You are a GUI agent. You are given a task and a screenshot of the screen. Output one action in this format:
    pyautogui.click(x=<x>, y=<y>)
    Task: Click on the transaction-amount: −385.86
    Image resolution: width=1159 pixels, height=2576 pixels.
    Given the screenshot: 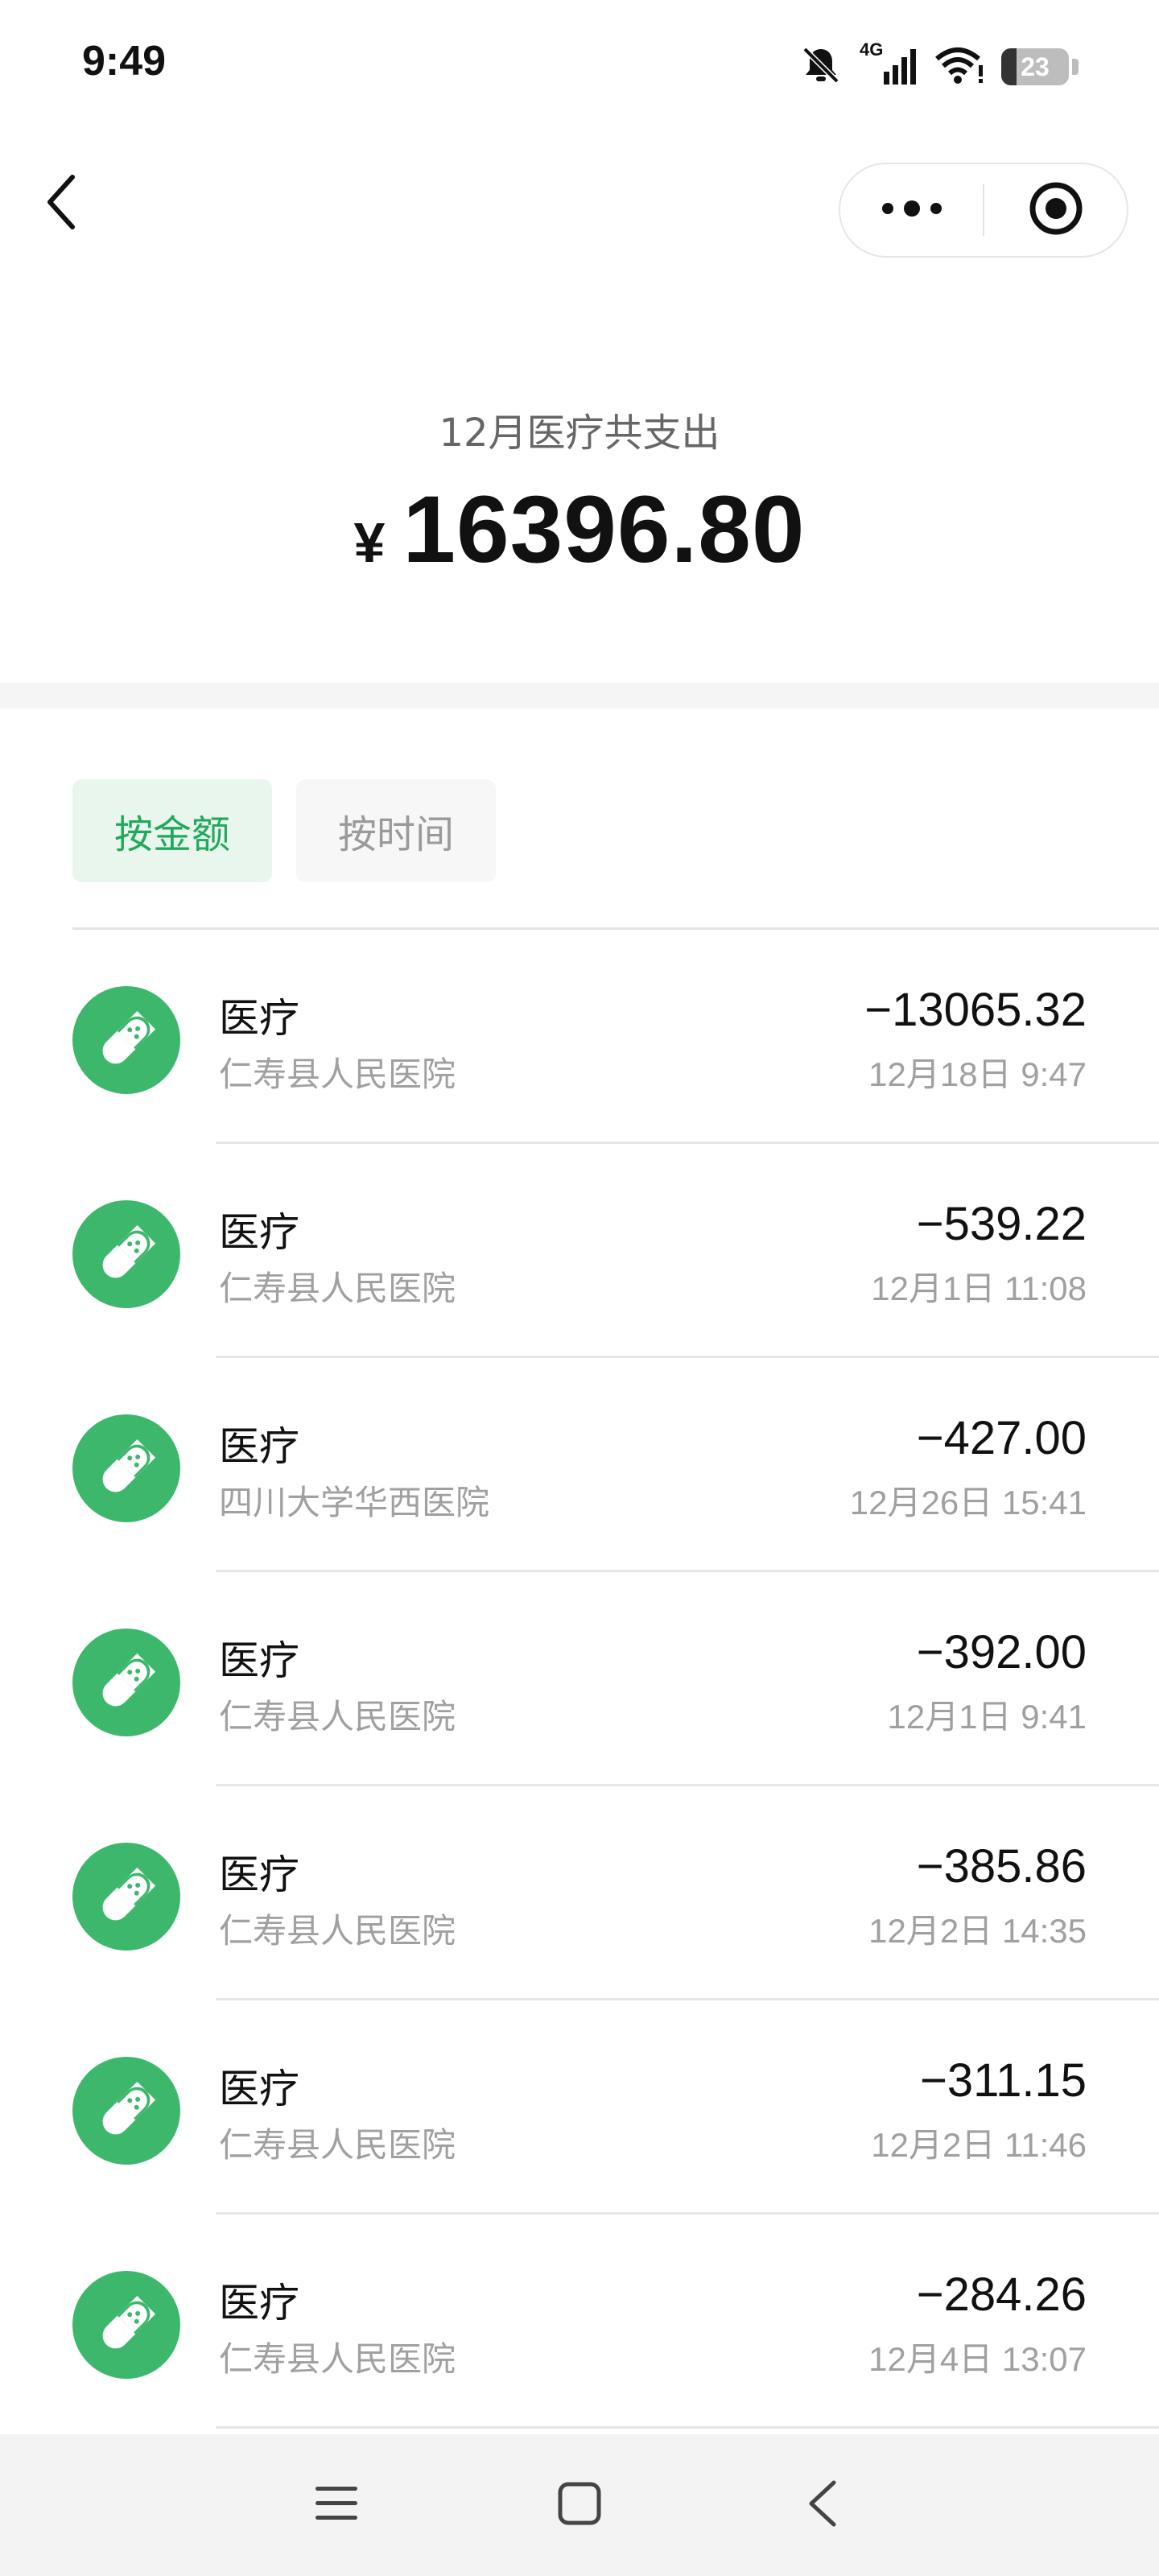 What is the action you would take?
    pyautogui.click(x=1002, y=1866)
    